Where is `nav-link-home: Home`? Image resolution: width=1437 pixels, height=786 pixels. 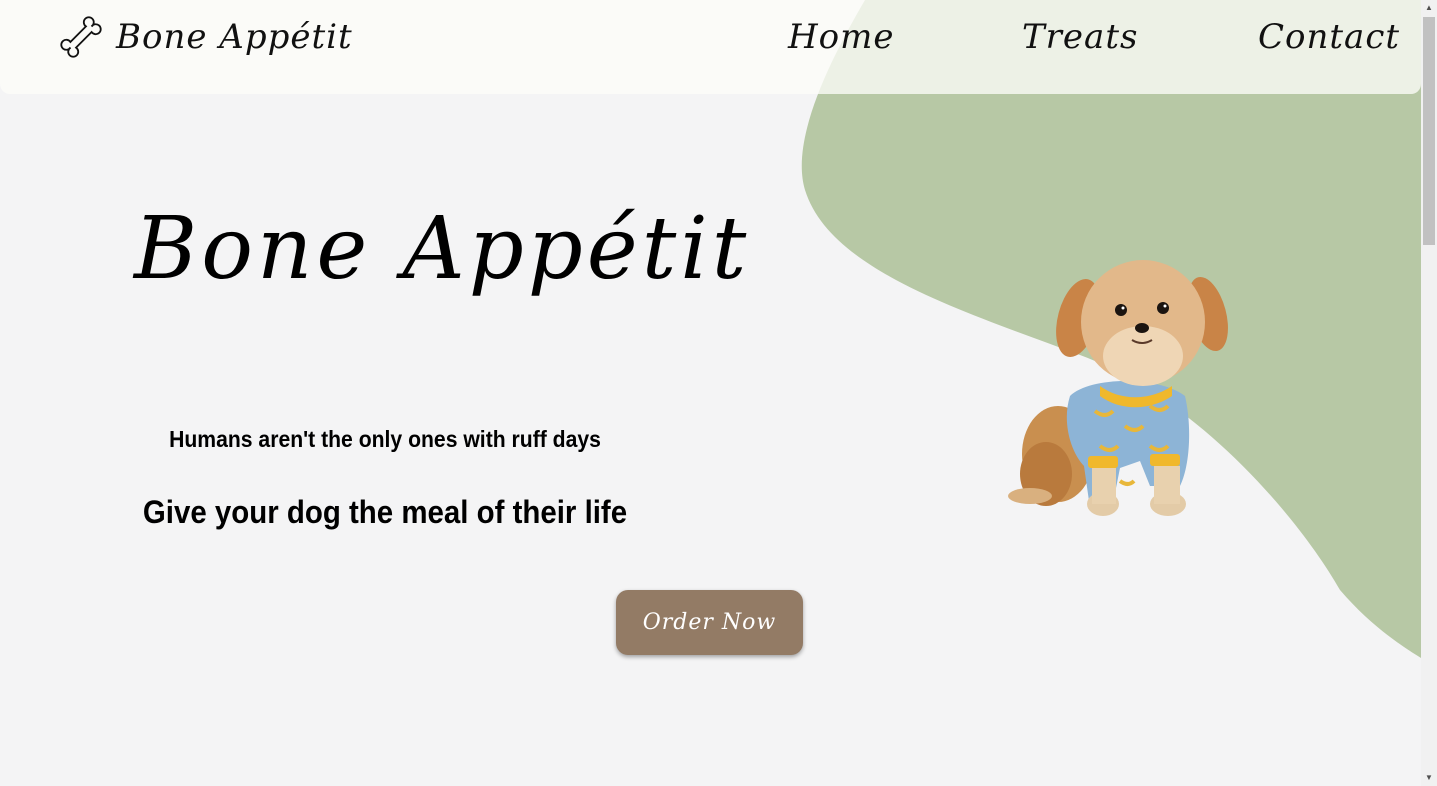
nav-link-home: Home is located at coordinates (841, 37).